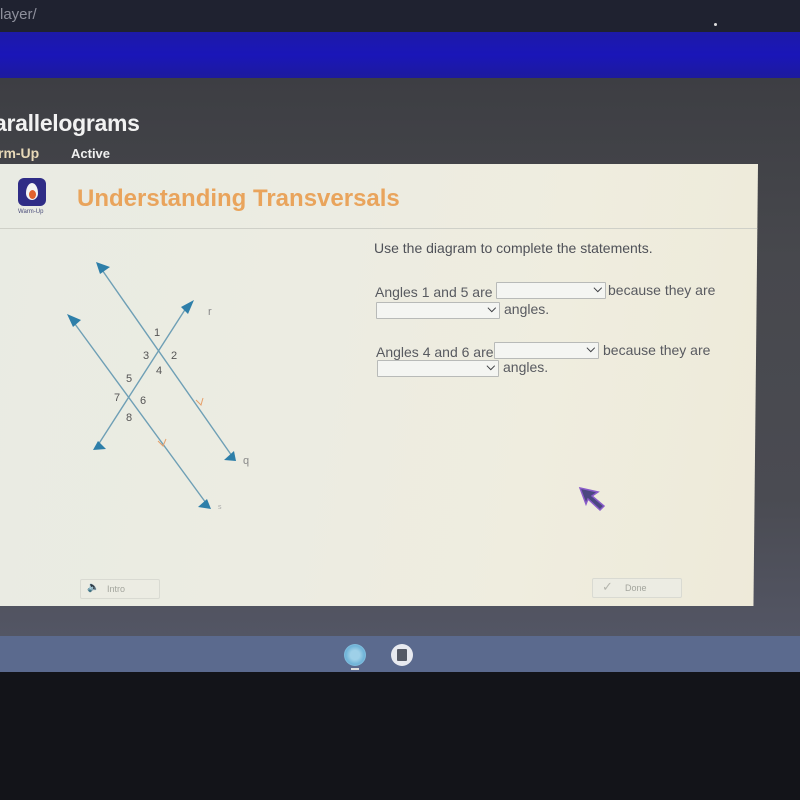 The image size is (800, 800). I want to click on angle-label-6: 6, so click(143, 401).